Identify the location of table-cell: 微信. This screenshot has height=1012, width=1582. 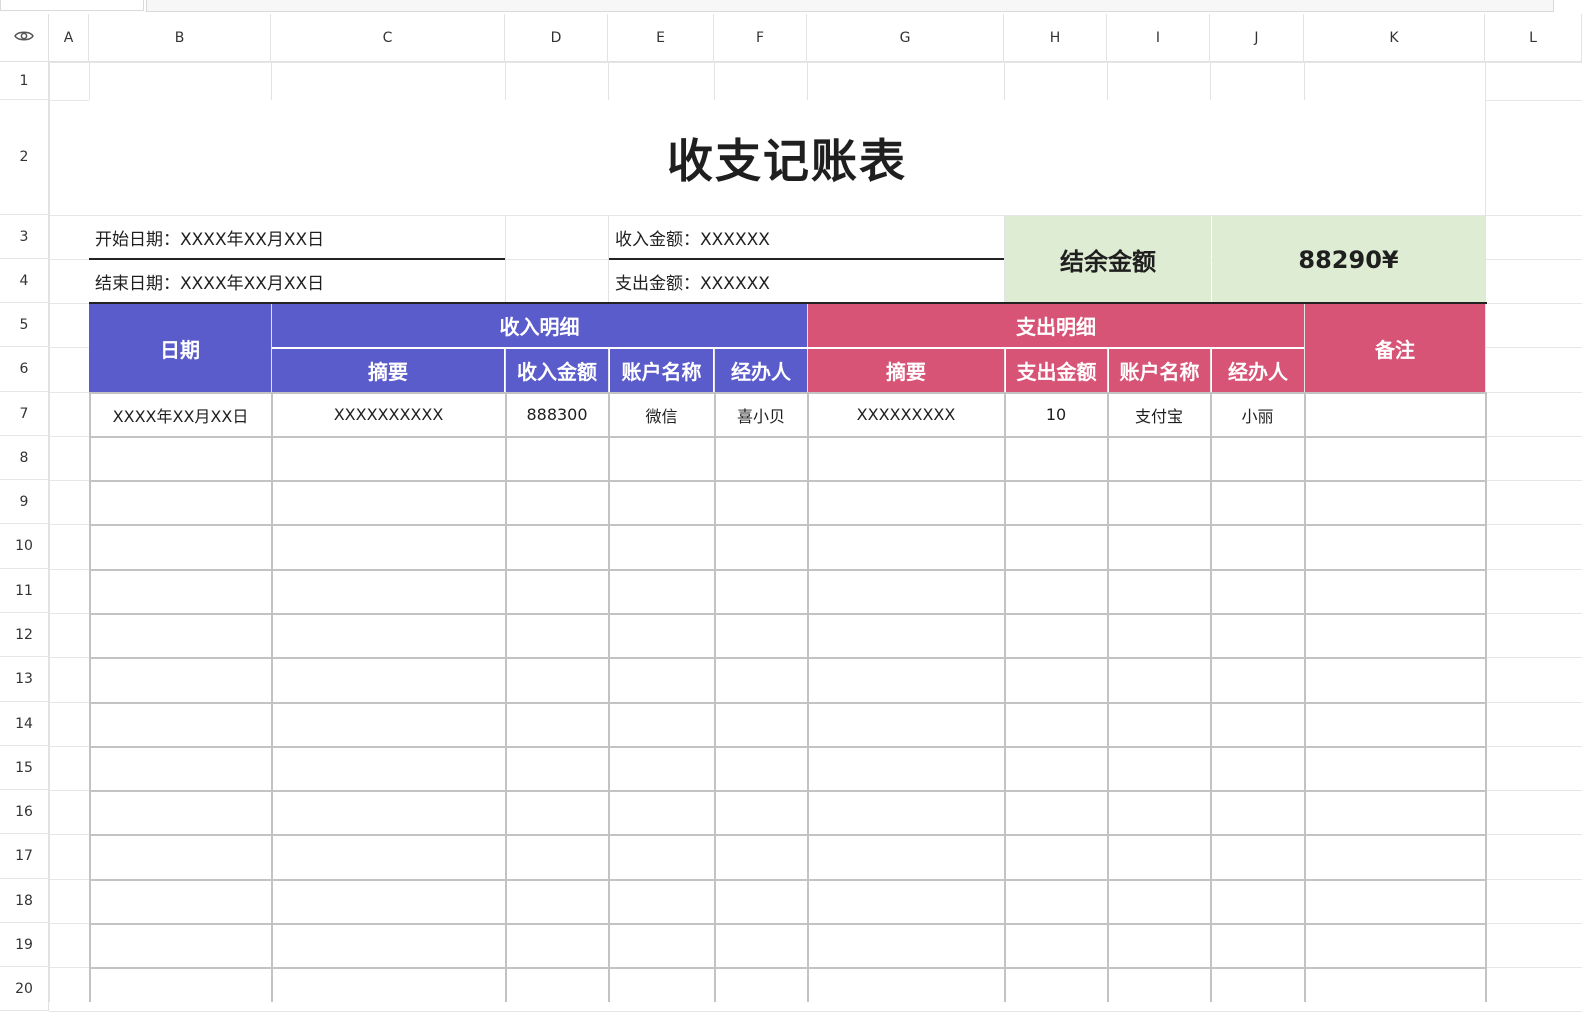
(661, 414).